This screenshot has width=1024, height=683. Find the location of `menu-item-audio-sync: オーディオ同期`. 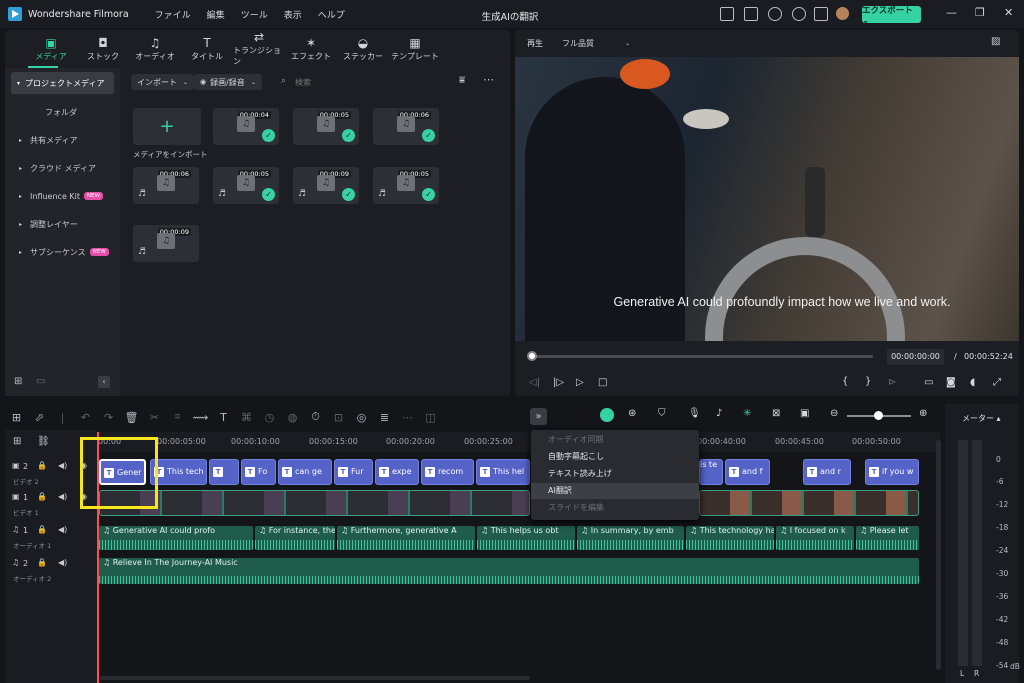

menu-item-audio-sync: オーディオ同期 is located at coordinates (615, 440).